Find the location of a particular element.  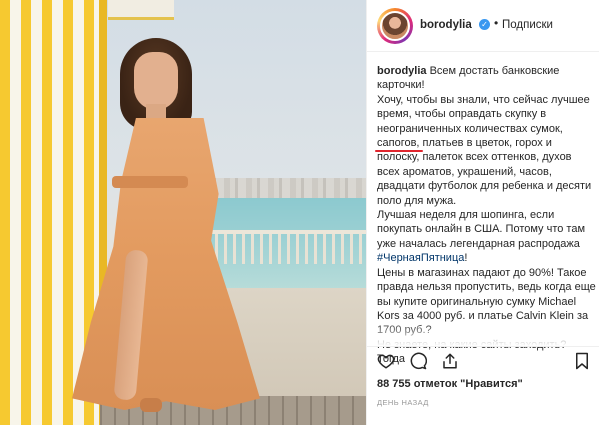

cabana-canopy is located at coordinates (141, 10).